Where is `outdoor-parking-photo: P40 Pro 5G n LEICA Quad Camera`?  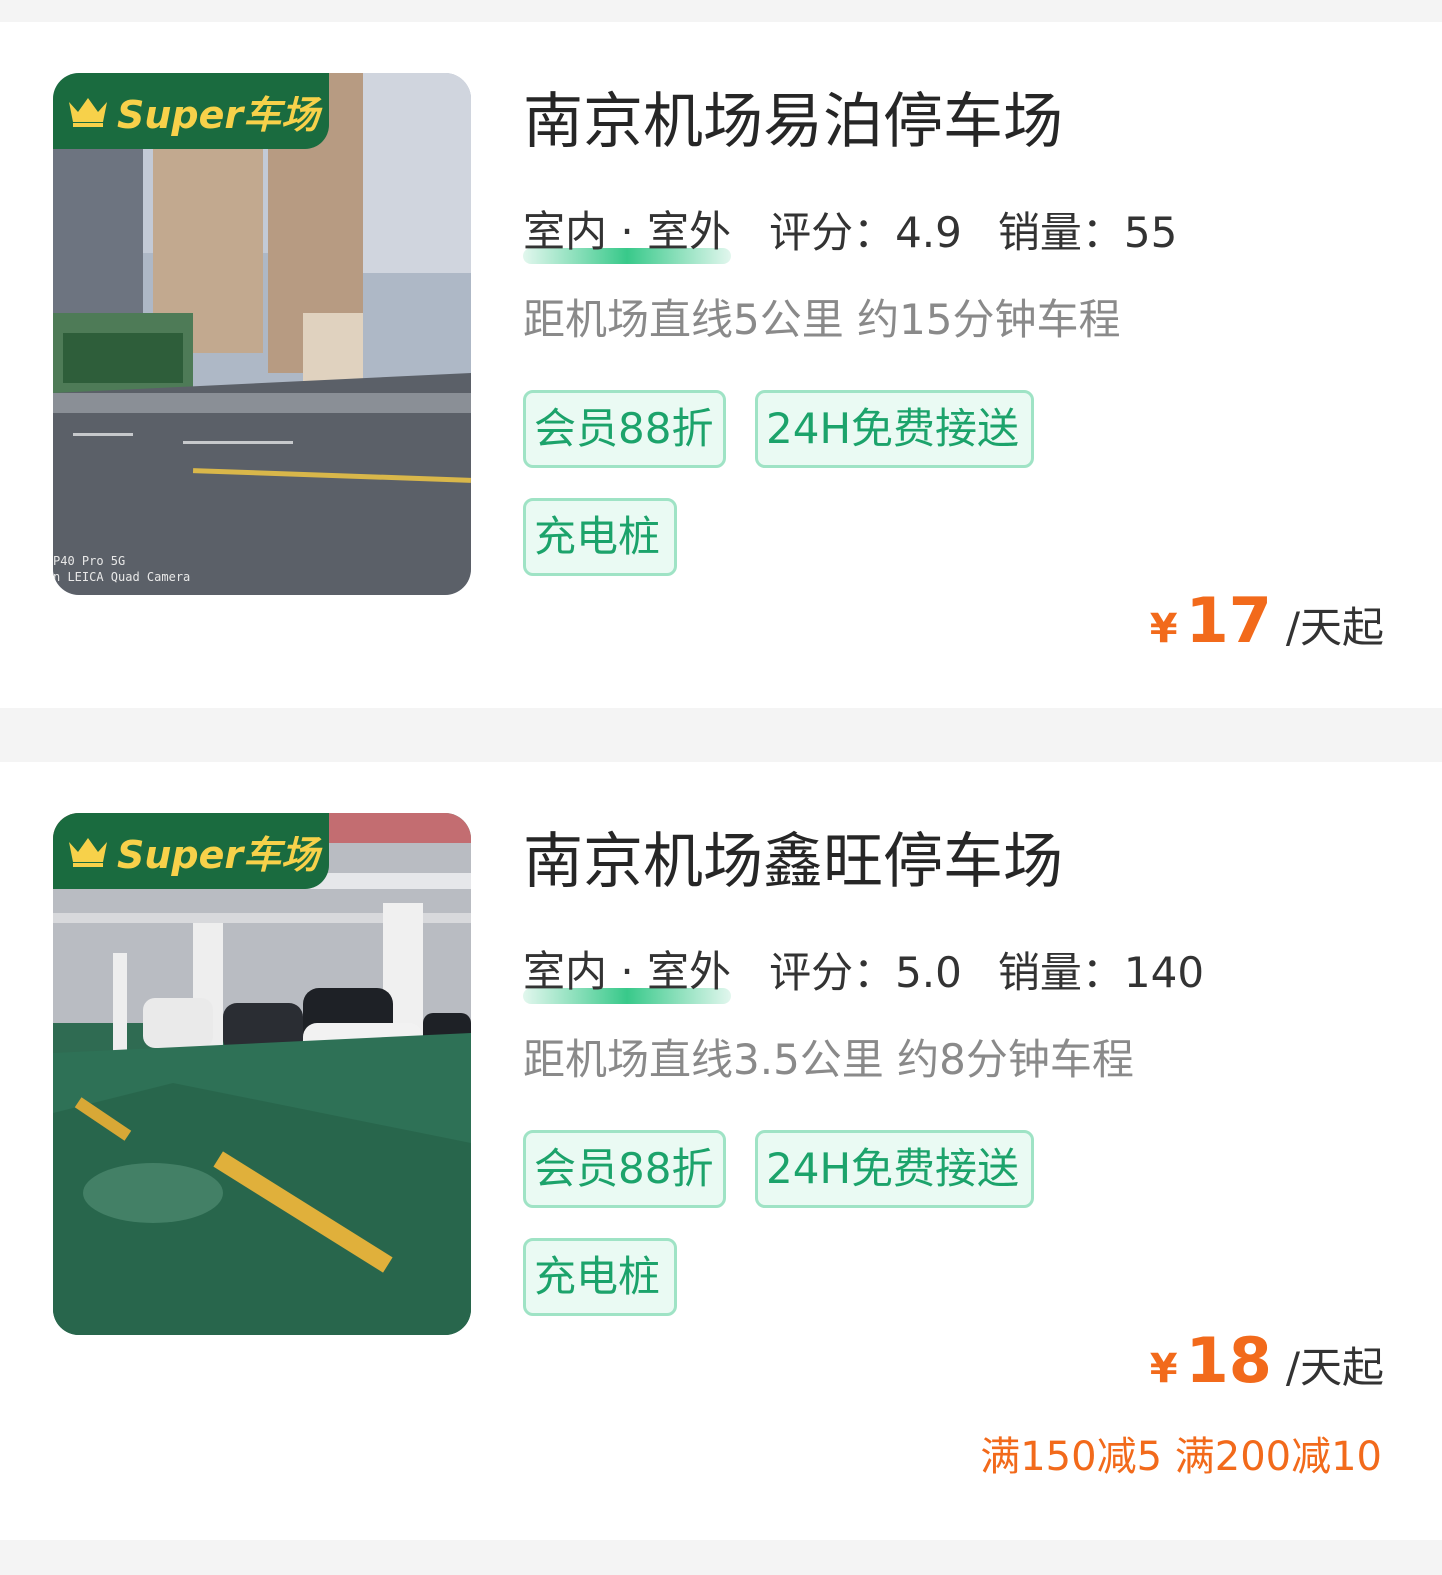
outdoor-parking-photo: P40 Pro 5G n LEICA Quad Camera is located at coordinates (262, 334).